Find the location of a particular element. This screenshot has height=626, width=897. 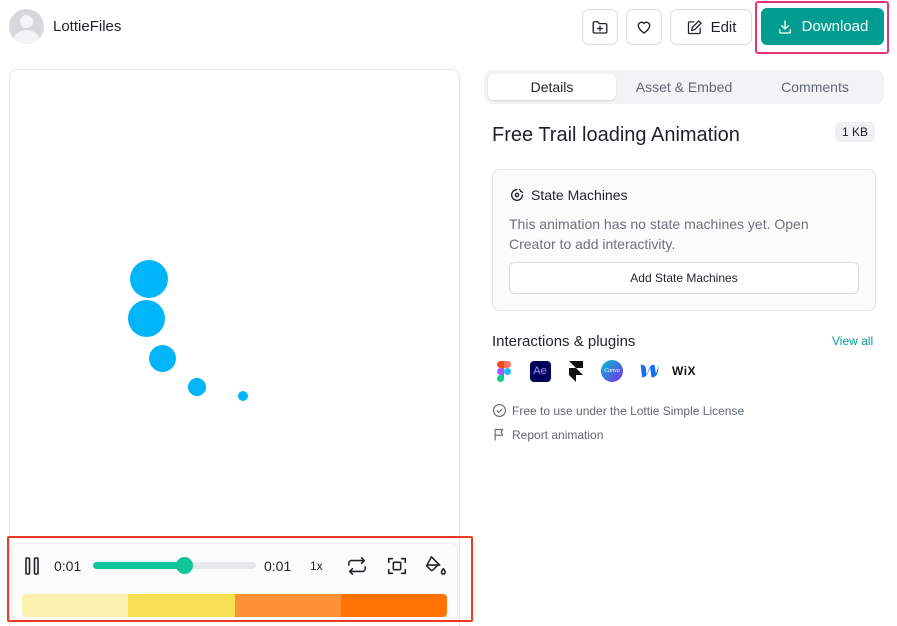

flag-icon is located at coordinates (499, 434).